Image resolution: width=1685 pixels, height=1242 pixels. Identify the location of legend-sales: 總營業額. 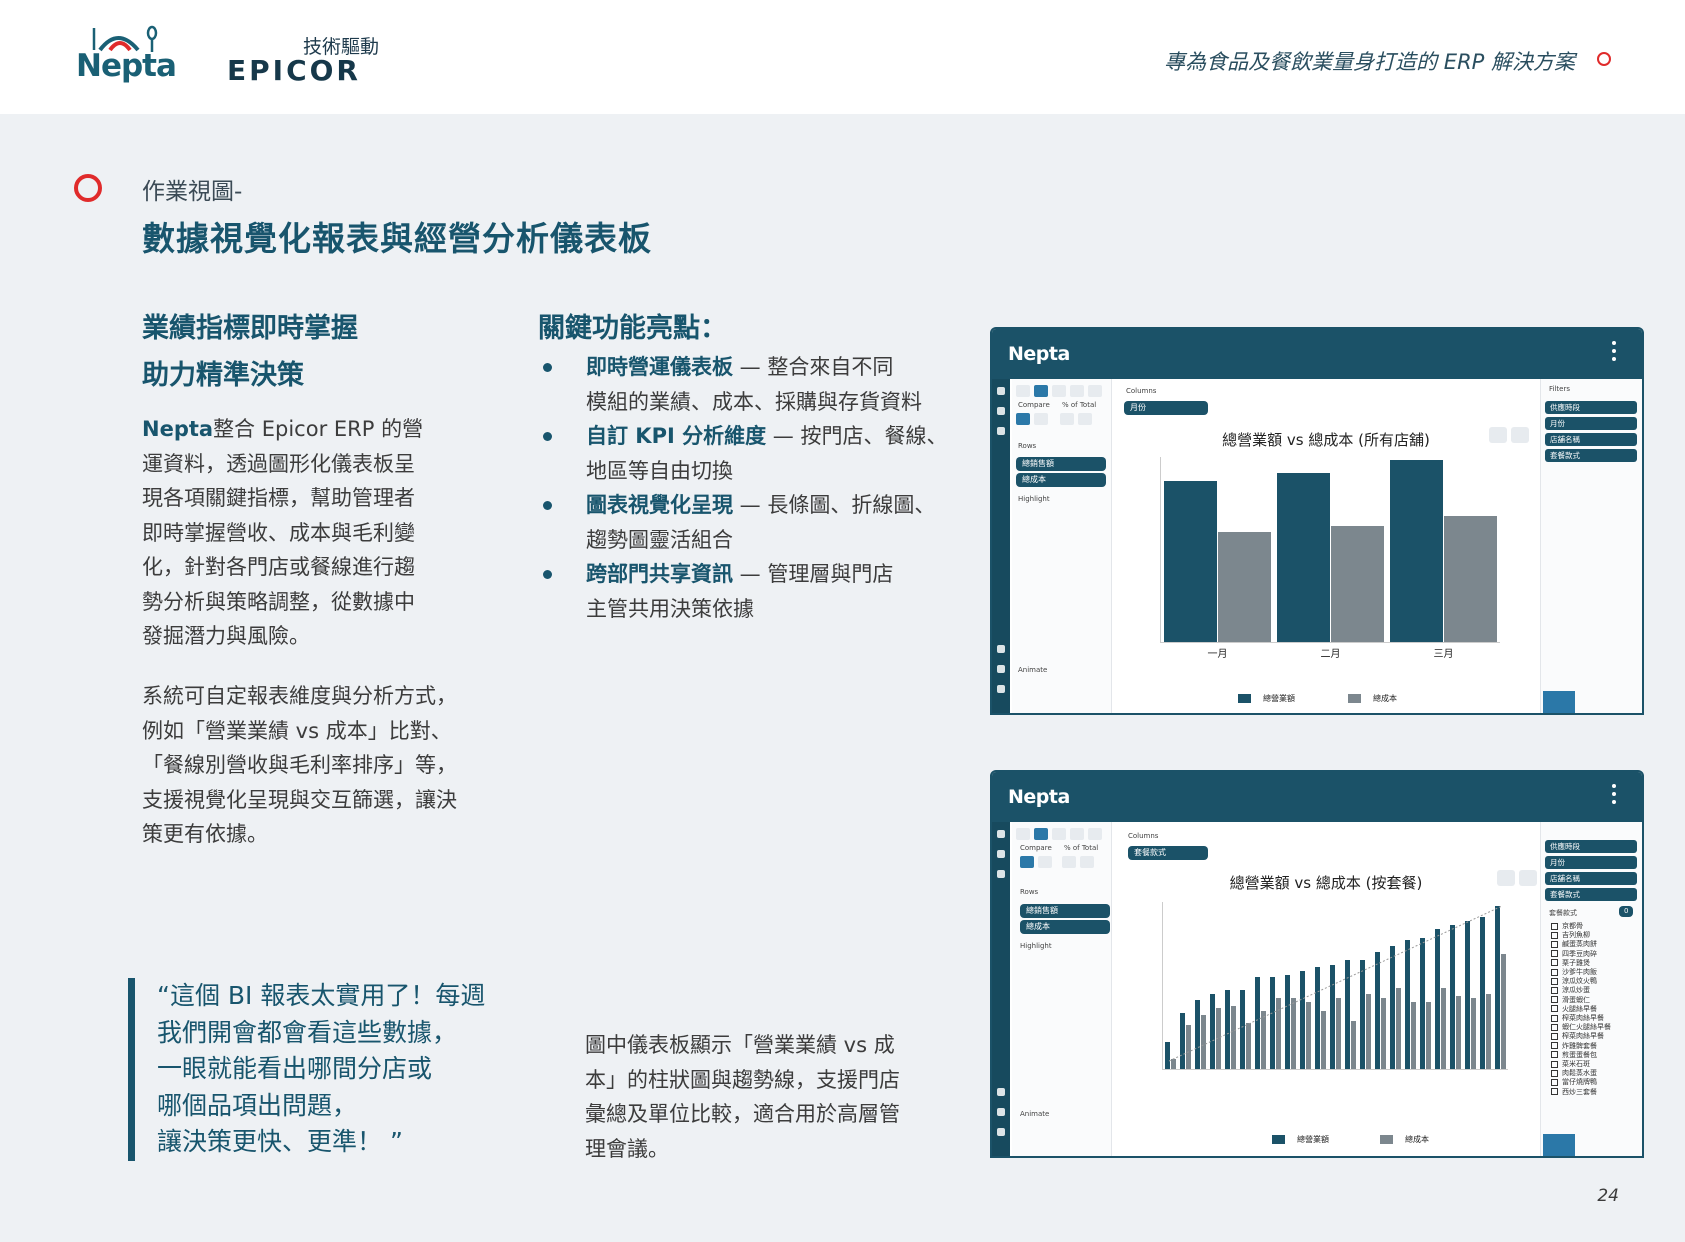
(1266, 698).